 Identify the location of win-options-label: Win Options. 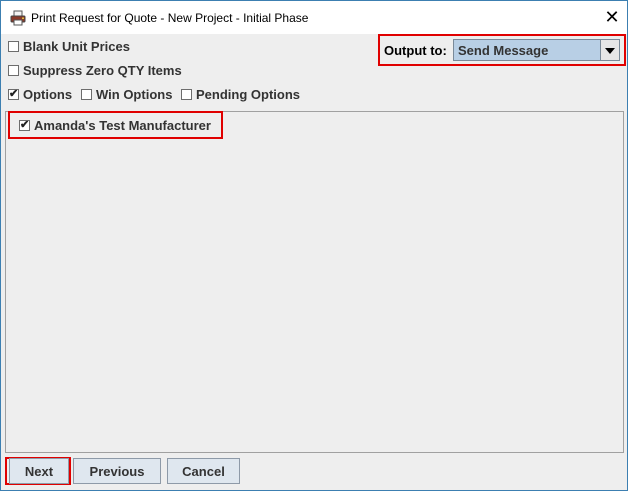
(134, 94).